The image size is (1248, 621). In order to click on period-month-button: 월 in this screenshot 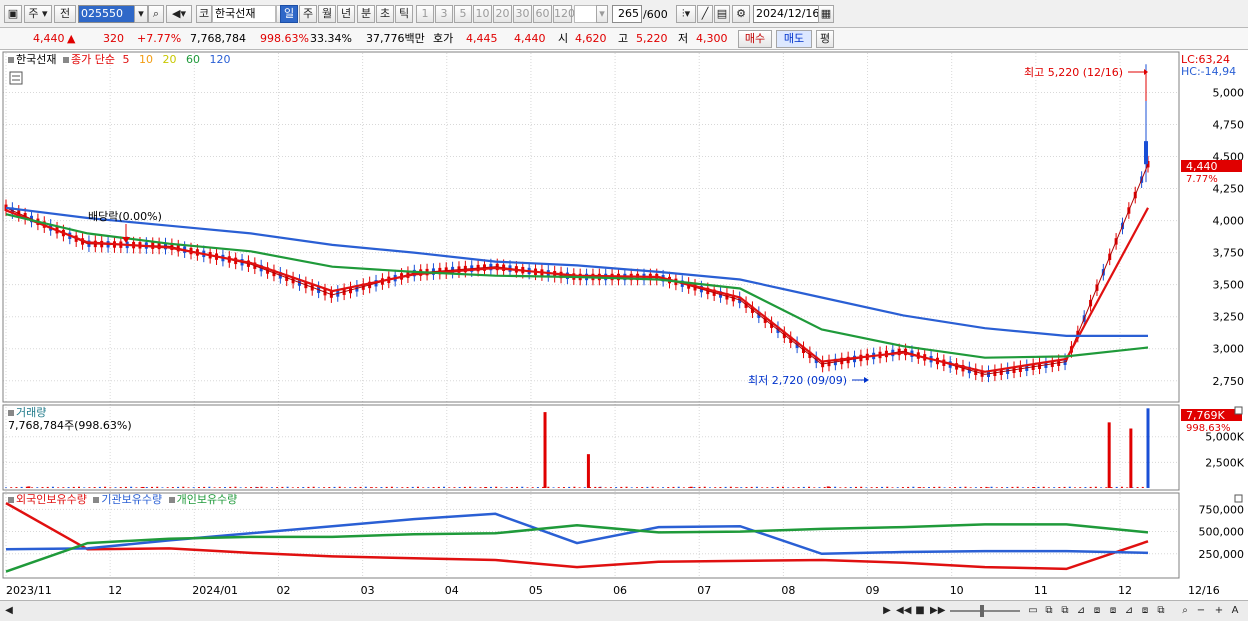, I will do `click(327, 14)`.